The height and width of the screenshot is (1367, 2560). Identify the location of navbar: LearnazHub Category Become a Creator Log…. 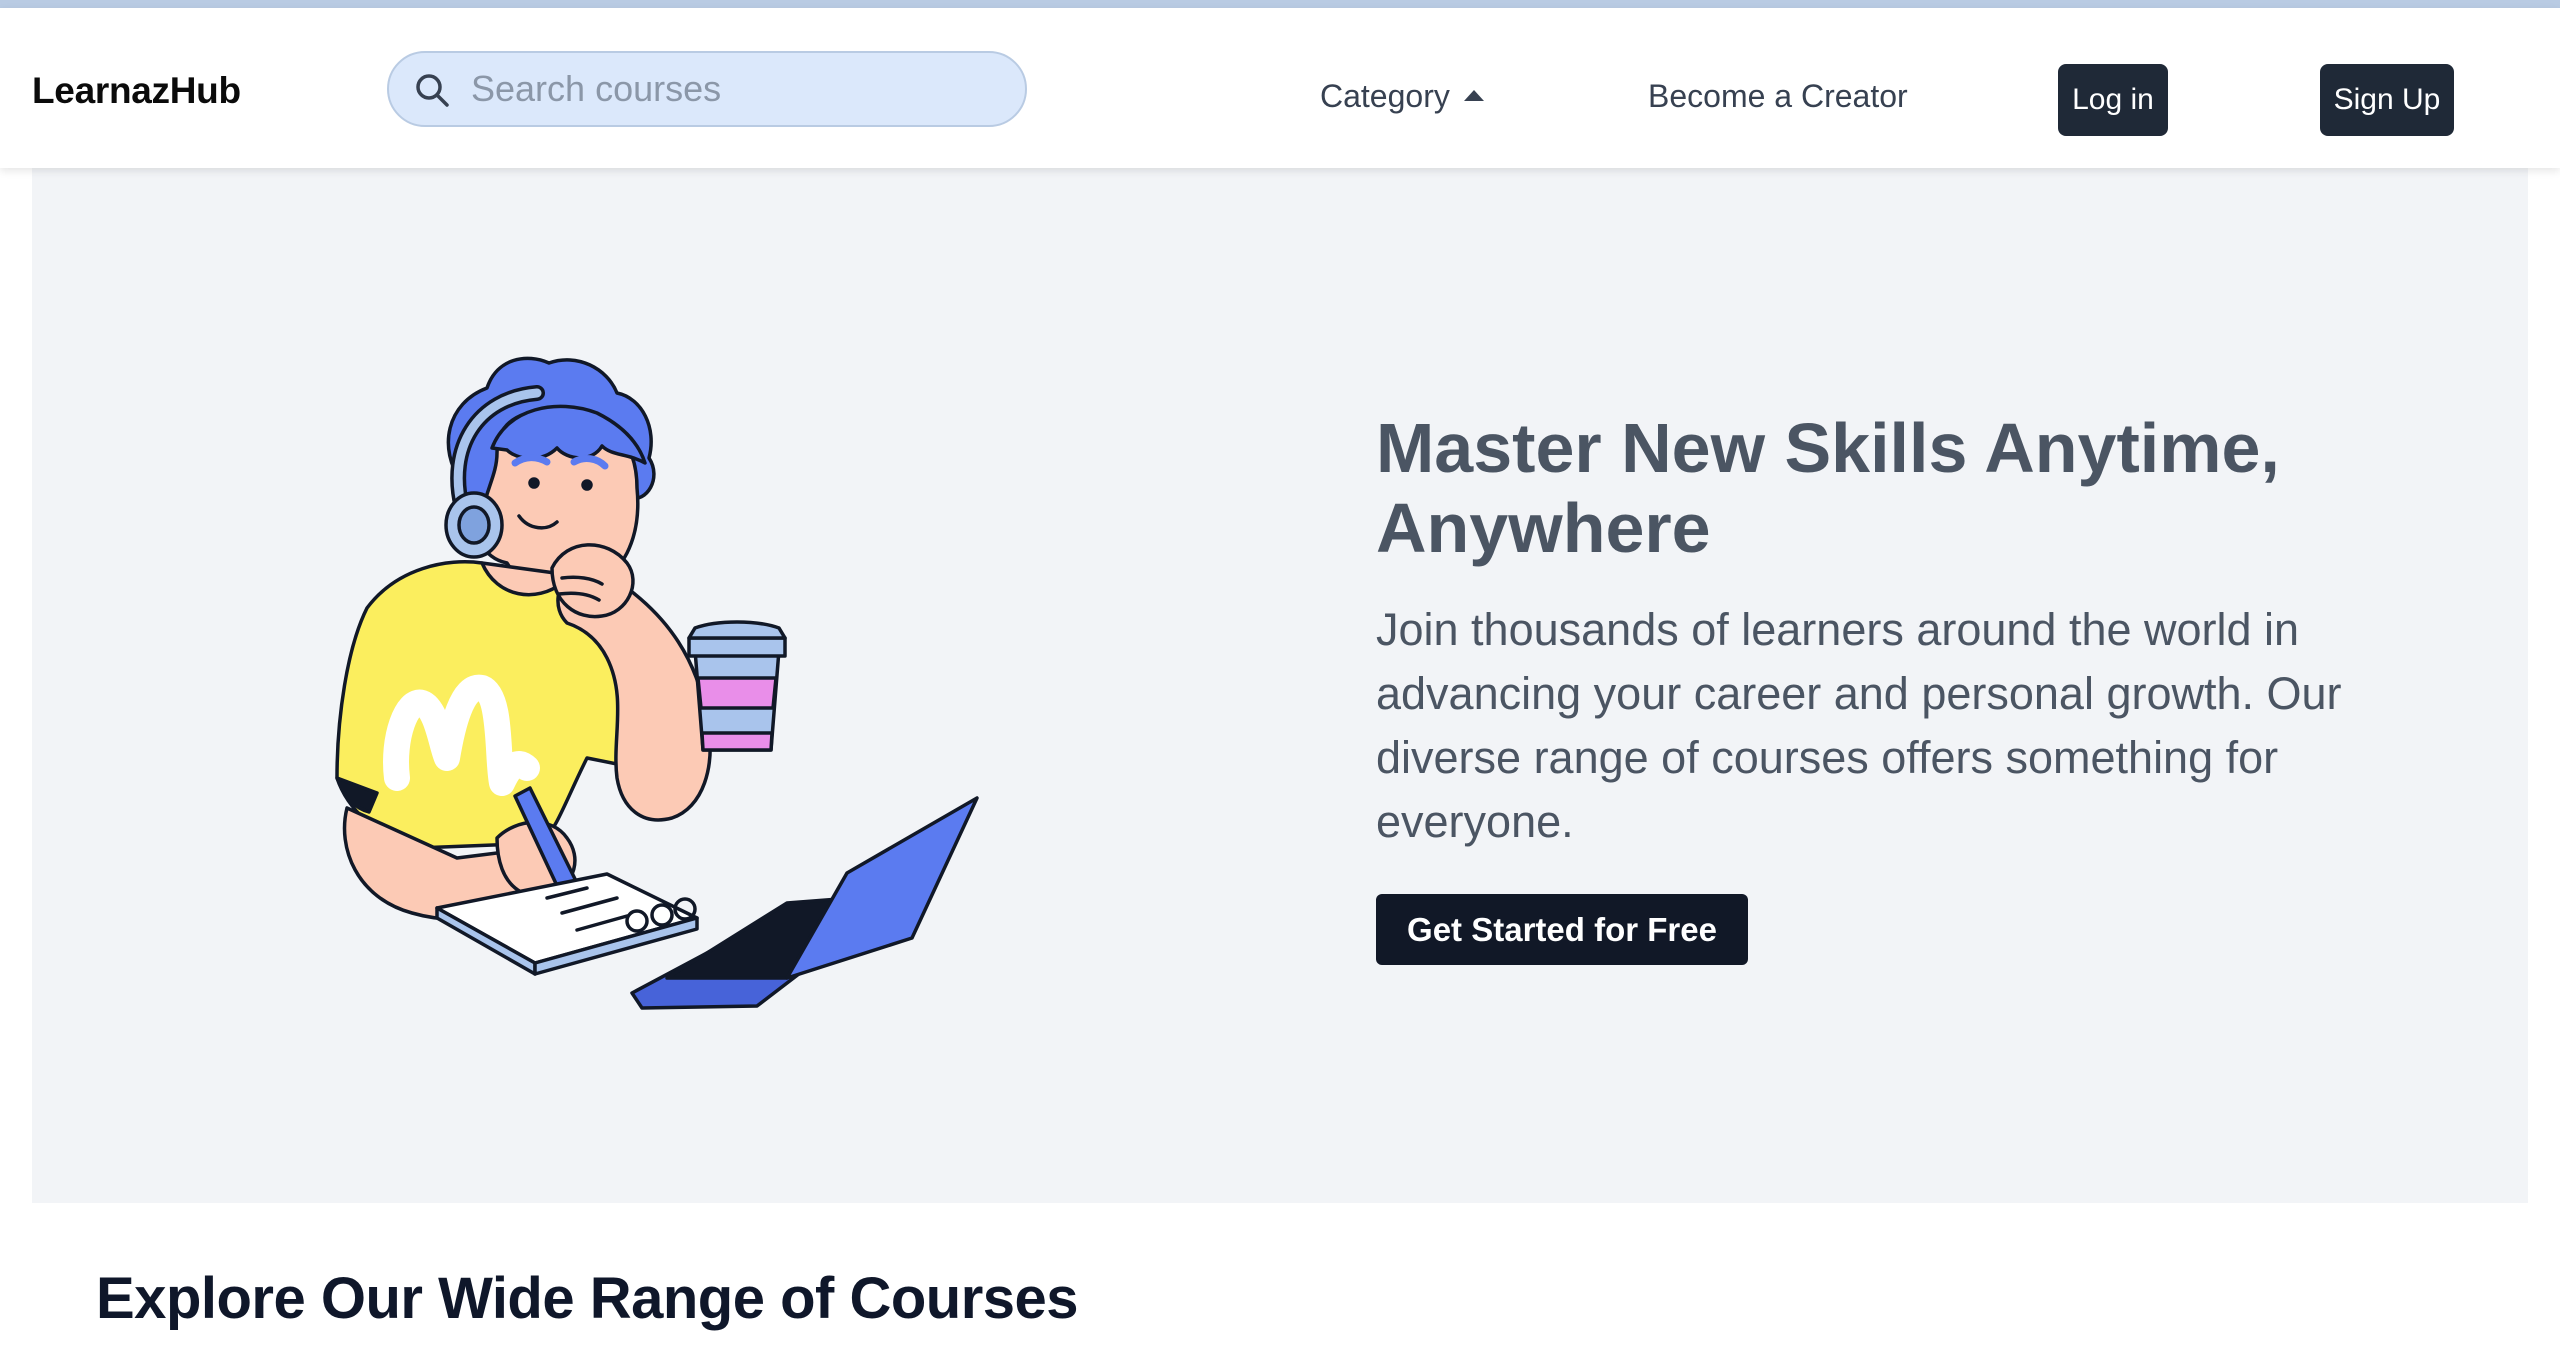
(1280, 88).